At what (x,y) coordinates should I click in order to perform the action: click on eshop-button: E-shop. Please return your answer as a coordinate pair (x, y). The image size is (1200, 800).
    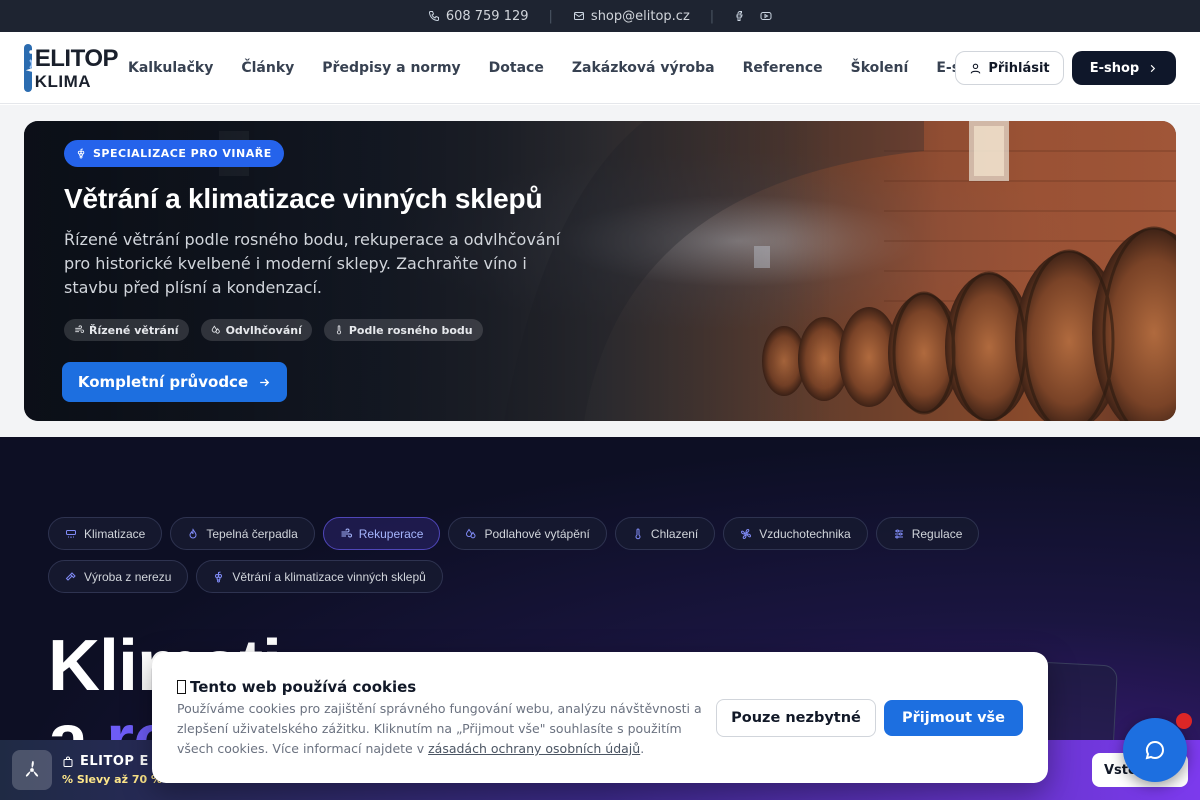
    Looking at the image, I should click on (1124, 68).